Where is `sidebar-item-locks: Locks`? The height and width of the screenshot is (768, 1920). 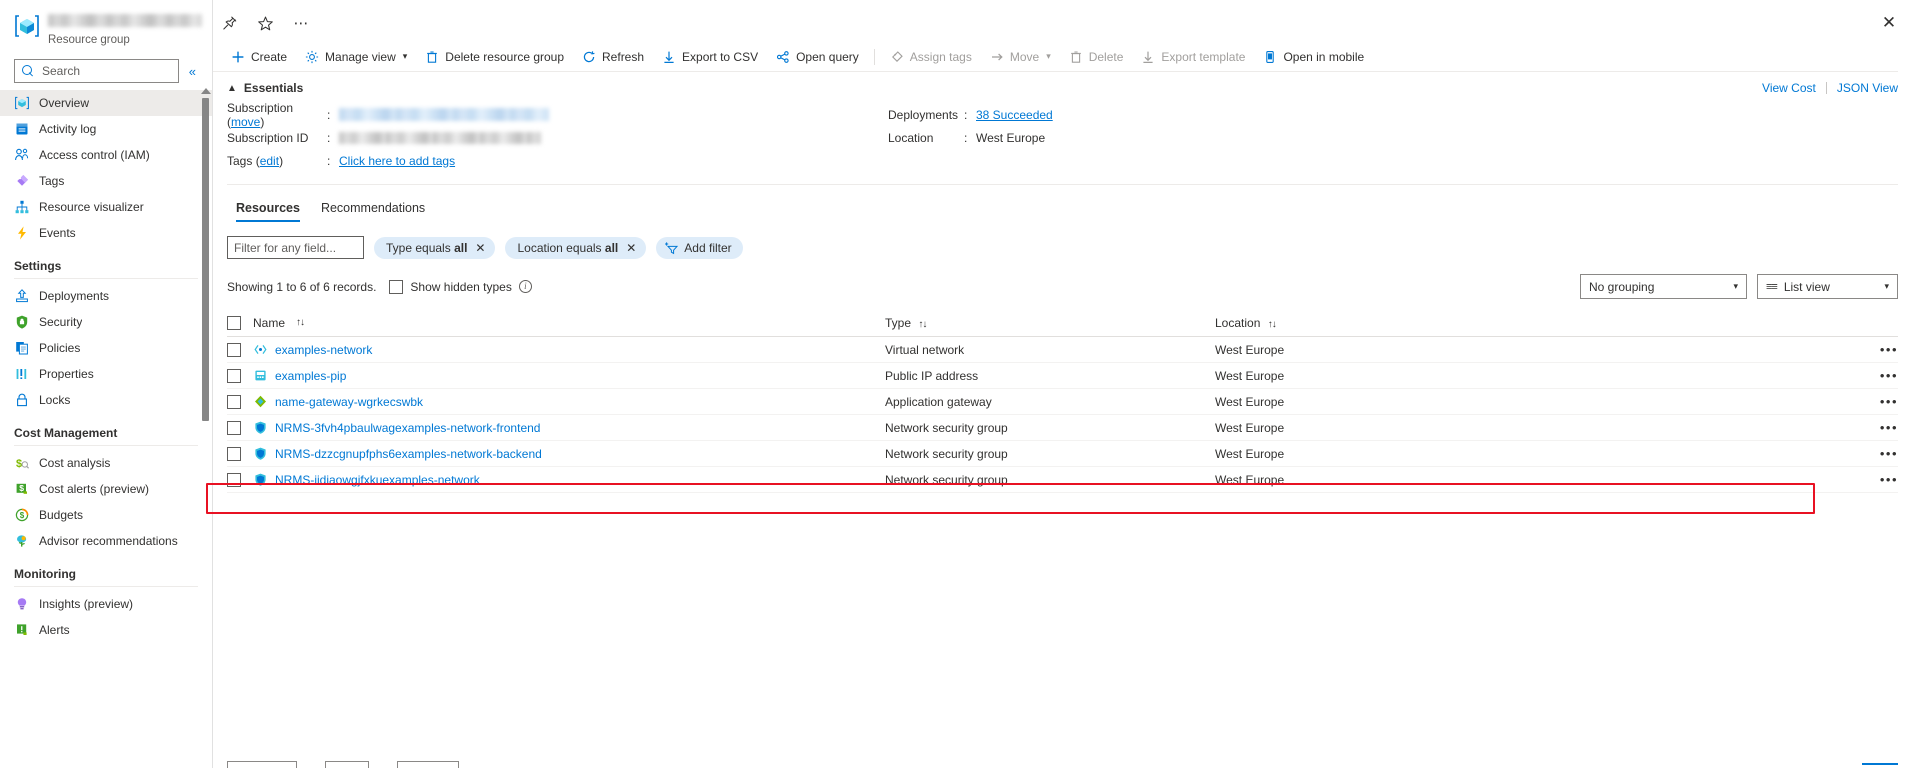 sidebar-item-locks: Locks is located at coordinates (106, 400).